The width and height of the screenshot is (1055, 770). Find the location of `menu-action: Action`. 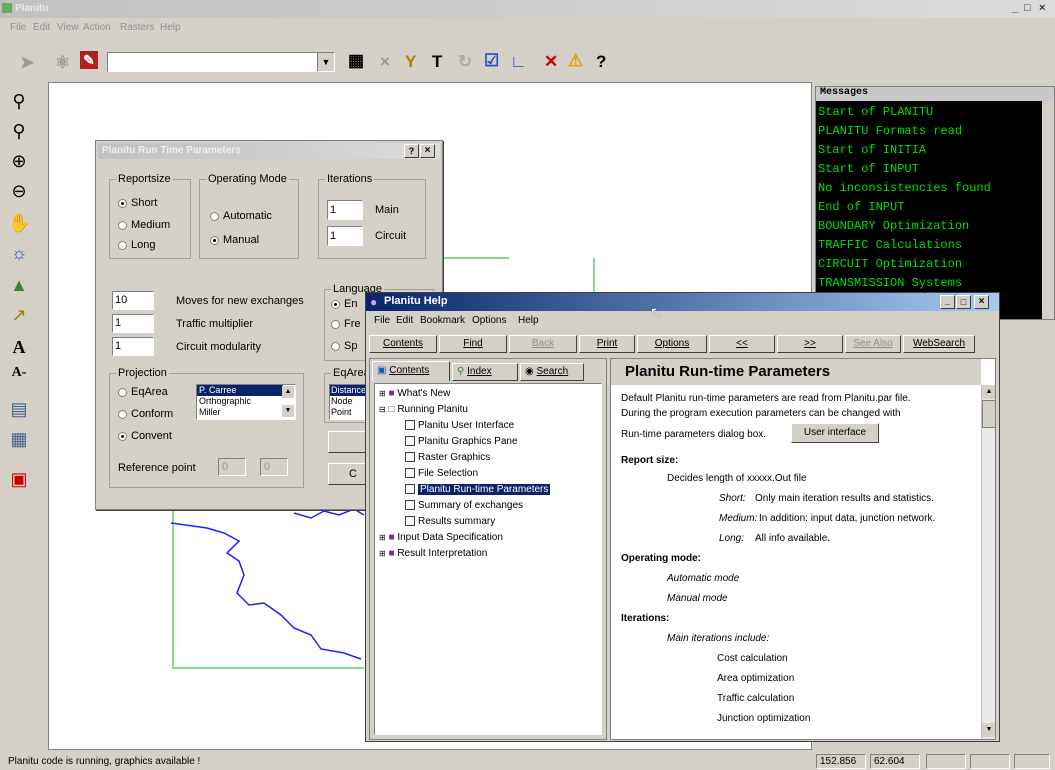

menu-action: Action is located at coordinates (97, 27).